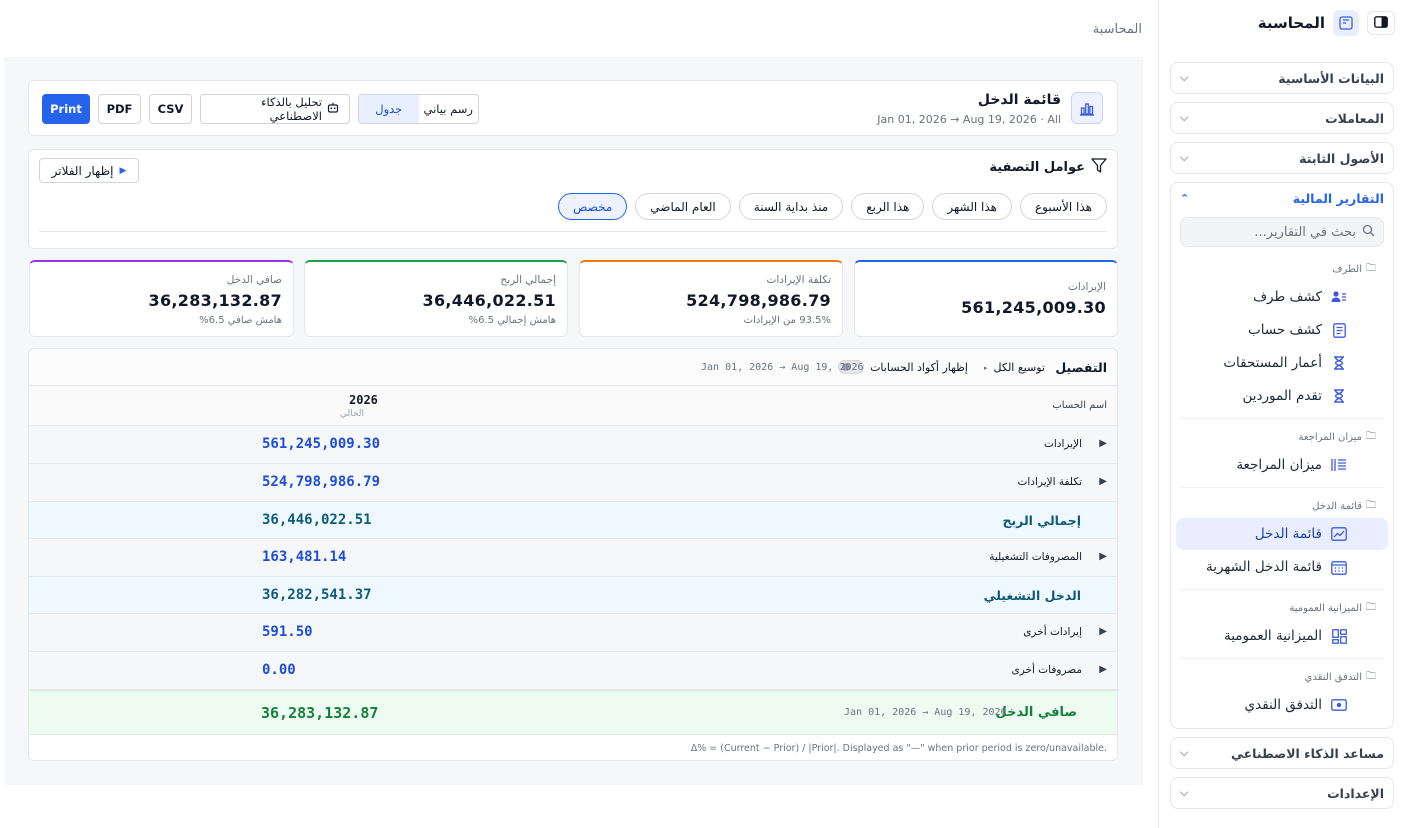 The height and width of the screenshot is (828, 1405). What do you see at coordinates (1282, 198) in the screenshot?
I see `financial-reports-header: التقارير المالية ⌃` at bounding box center [1282, 198].